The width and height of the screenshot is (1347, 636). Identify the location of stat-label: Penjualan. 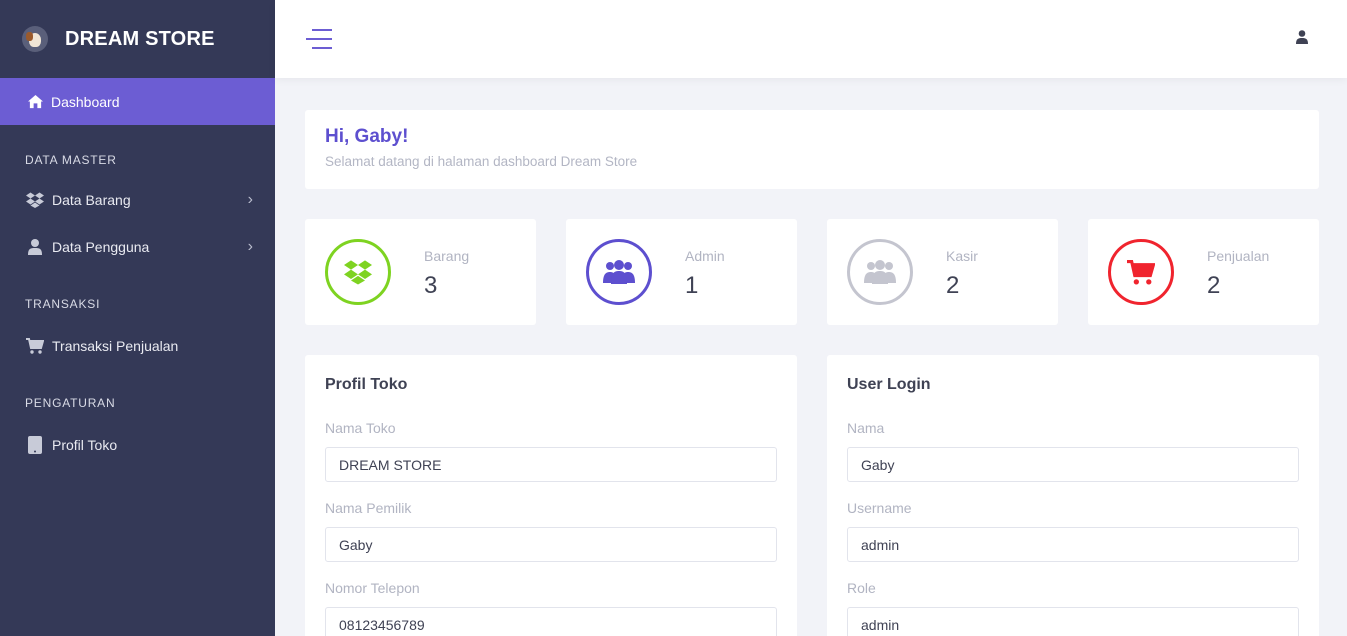
(1238, 256).